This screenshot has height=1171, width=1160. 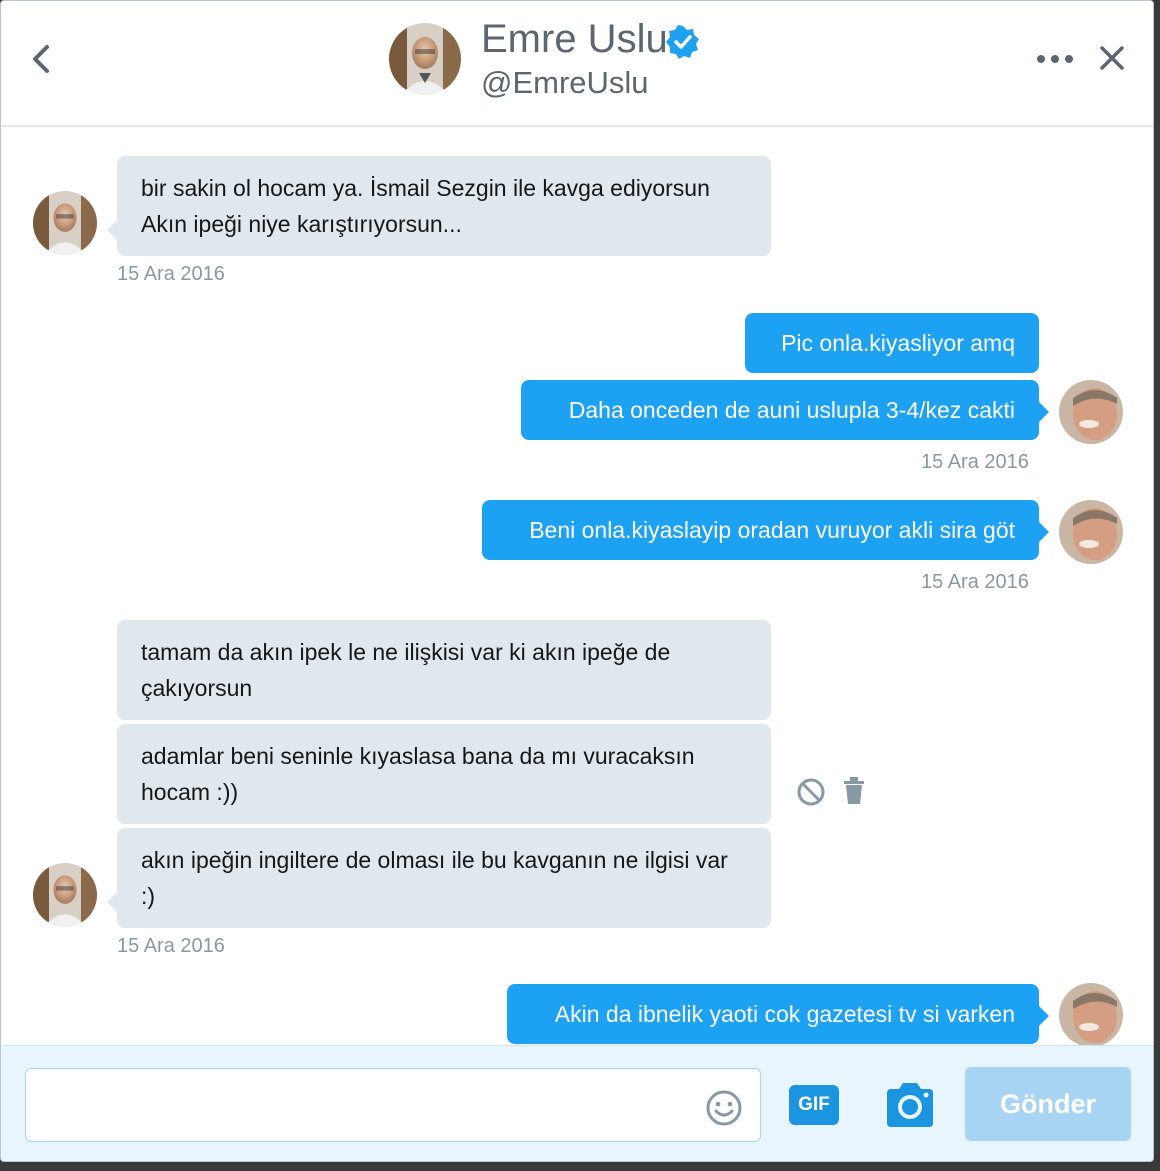 I want to click on back-icon, so click(x=41, y=59).